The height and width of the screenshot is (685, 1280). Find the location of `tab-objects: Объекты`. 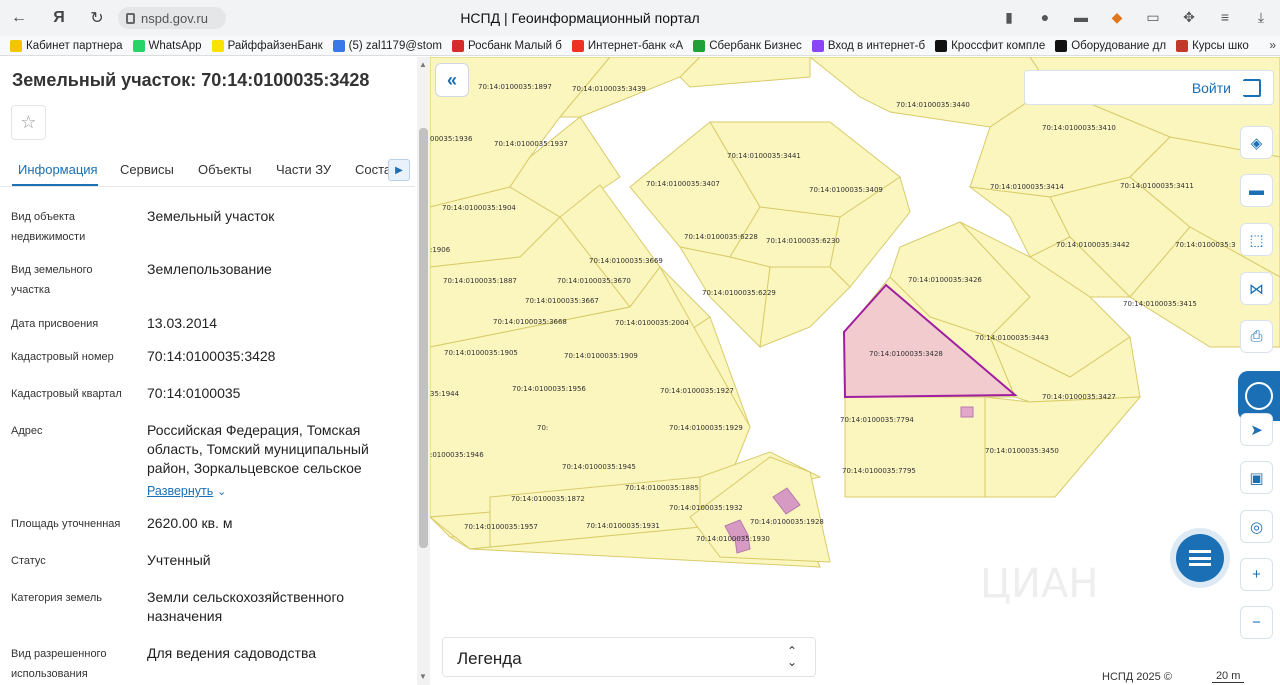

tab-objects: Объекты is located at coordinates (225, 169).